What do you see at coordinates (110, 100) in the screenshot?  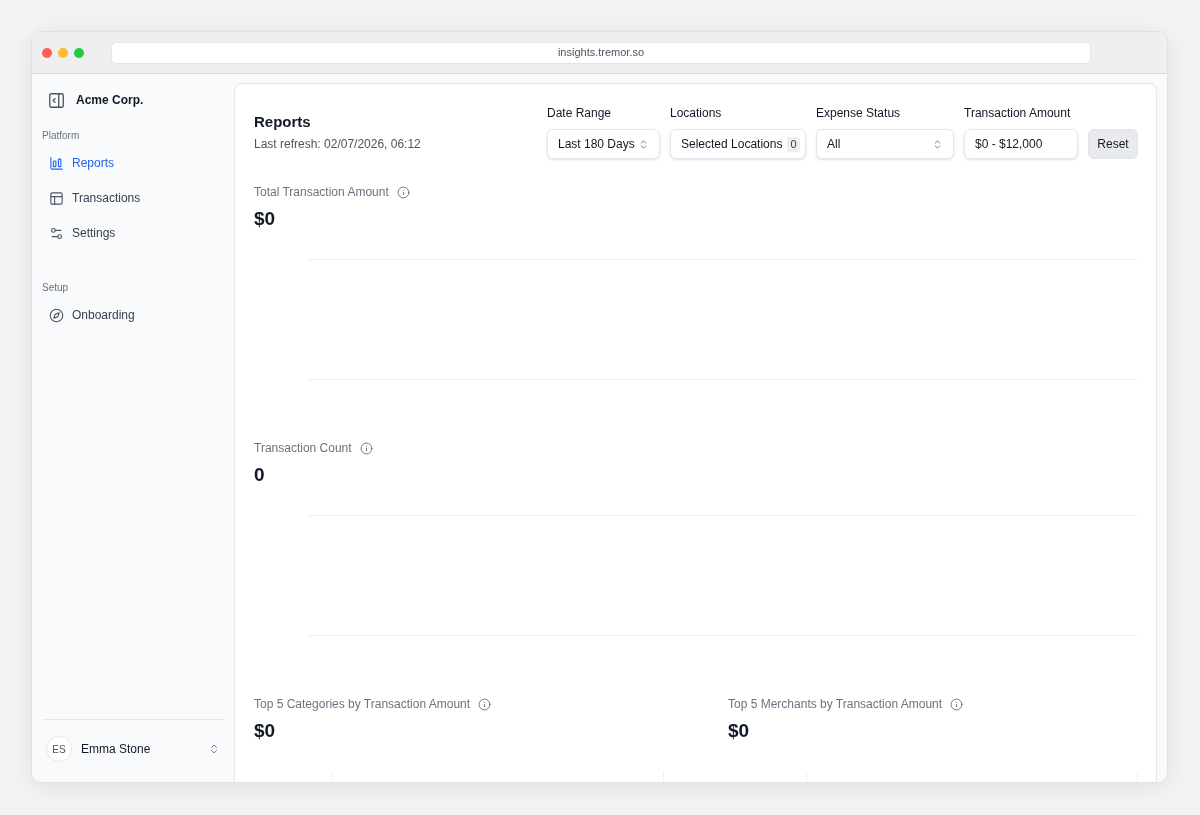 I see `company-name: Acme Corp.` at bounding box center [110, 100].